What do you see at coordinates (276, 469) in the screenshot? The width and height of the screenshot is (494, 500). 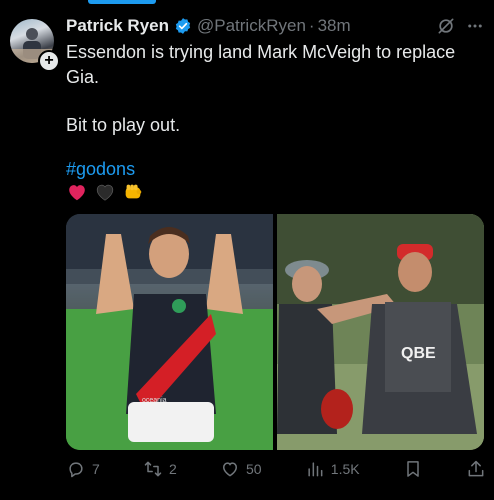 I see `action-bar: 7 2 50 1.5K` at bounding box center [276, 469].